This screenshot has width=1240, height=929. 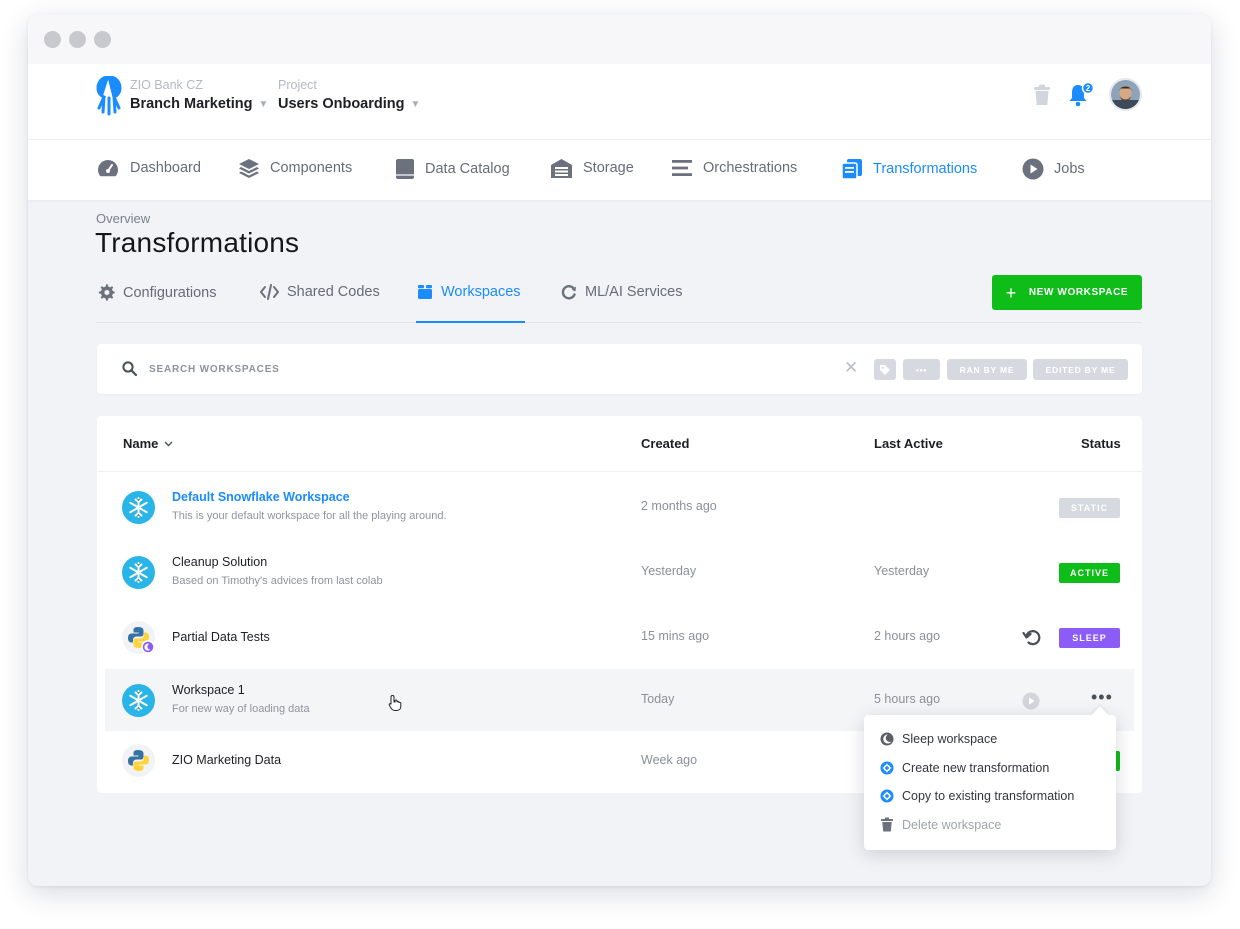 What do you see at coordinates (658, 699) in the screenshot?
I see `created-cell: Today` at bounding box center [658, 699].